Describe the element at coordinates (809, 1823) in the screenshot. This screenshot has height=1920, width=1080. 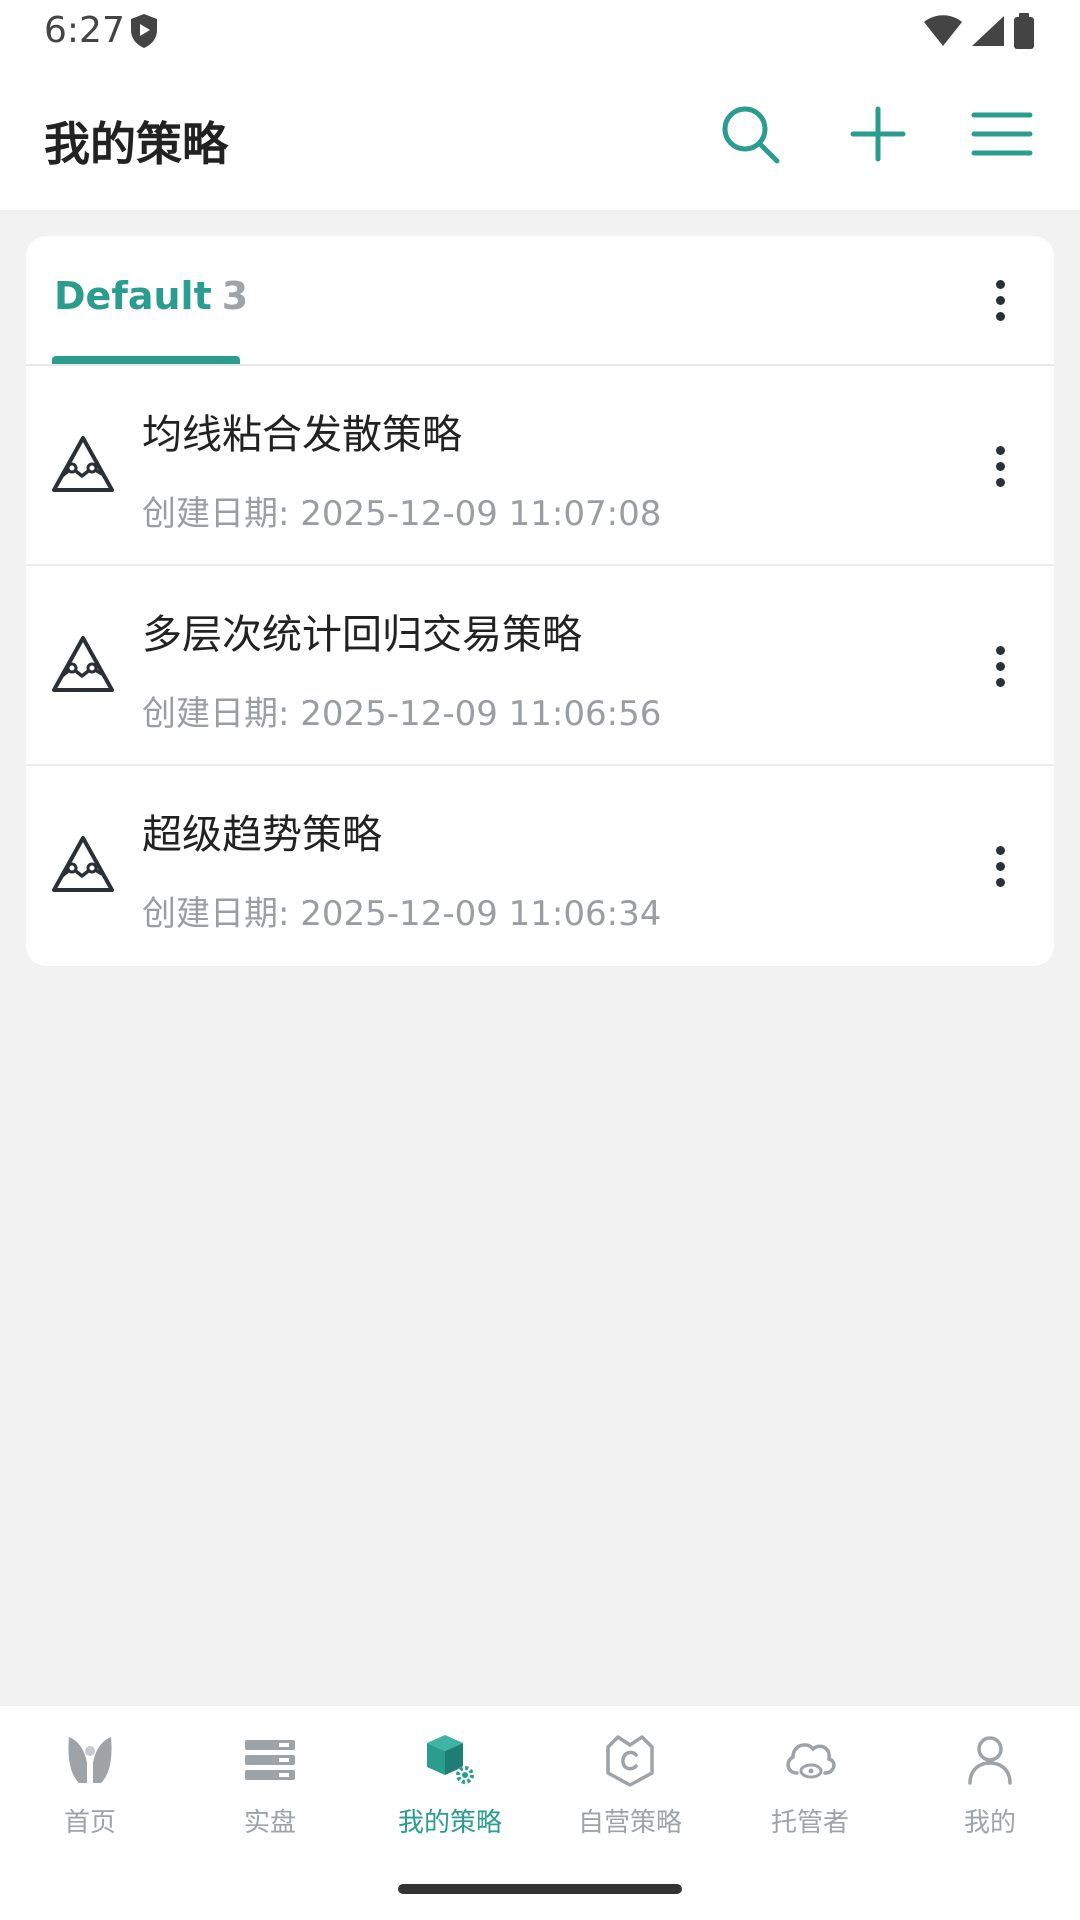
I see `nav-label: 托管者` at that location.